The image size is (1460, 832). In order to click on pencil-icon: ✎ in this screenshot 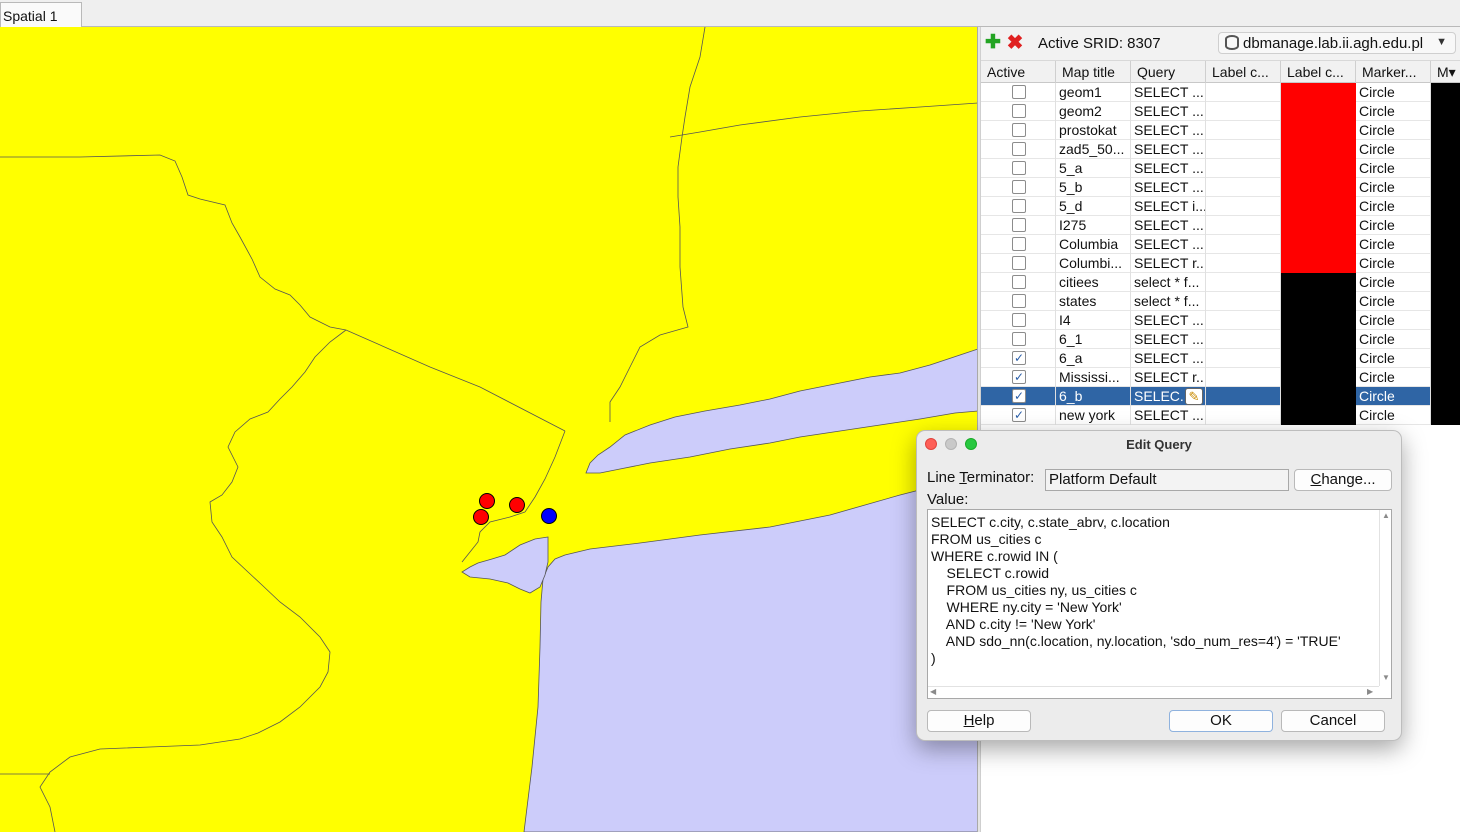, I will do `click(1194, 396)`.